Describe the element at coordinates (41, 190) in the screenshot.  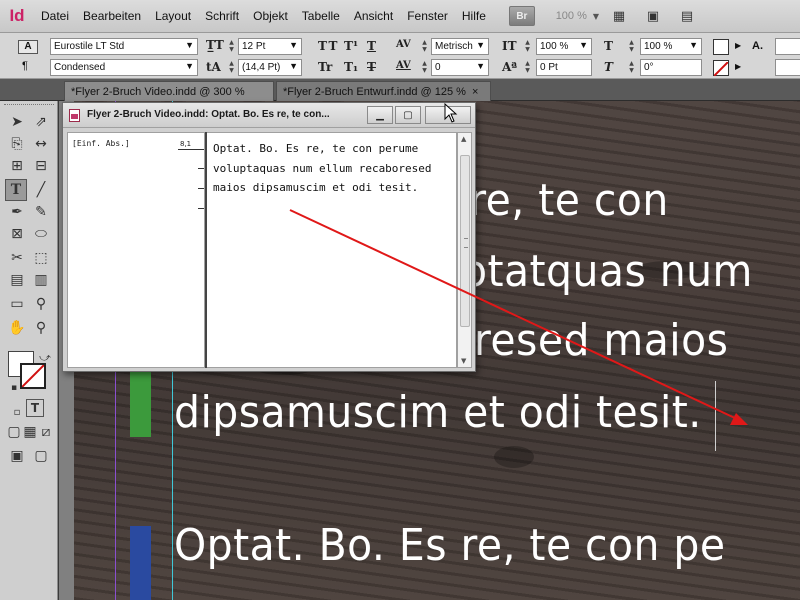
I see `line-tool-icon: ╱` at that location.